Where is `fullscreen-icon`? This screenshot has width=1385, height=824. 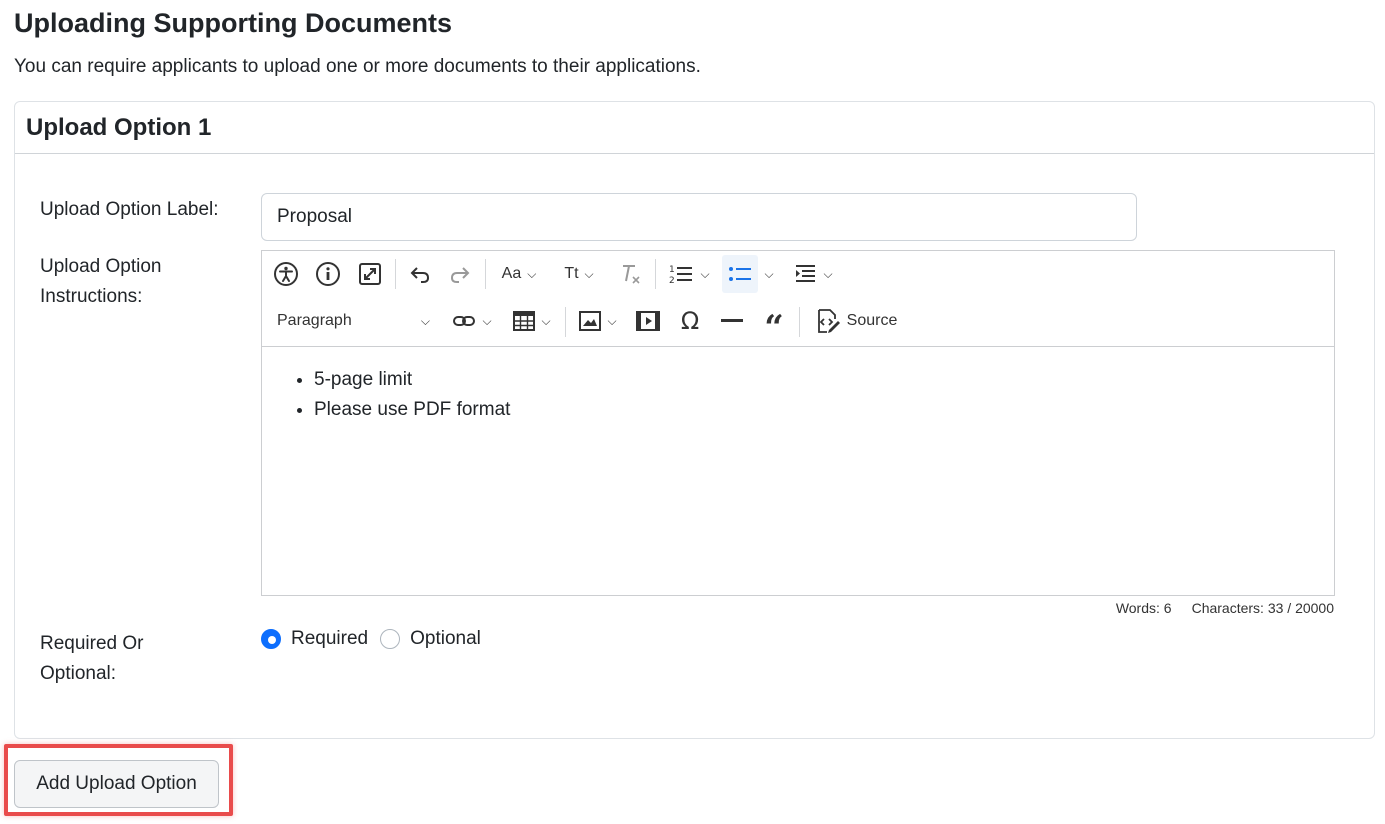 fullscreen-icon is located at coordinates (370, 274).